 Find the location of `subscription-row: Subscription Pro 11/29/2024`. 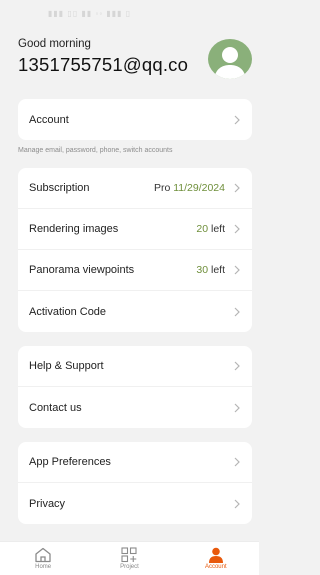

subscription-row: Subscription Pro 11/29/2024 is located at coordinates (135, 188).